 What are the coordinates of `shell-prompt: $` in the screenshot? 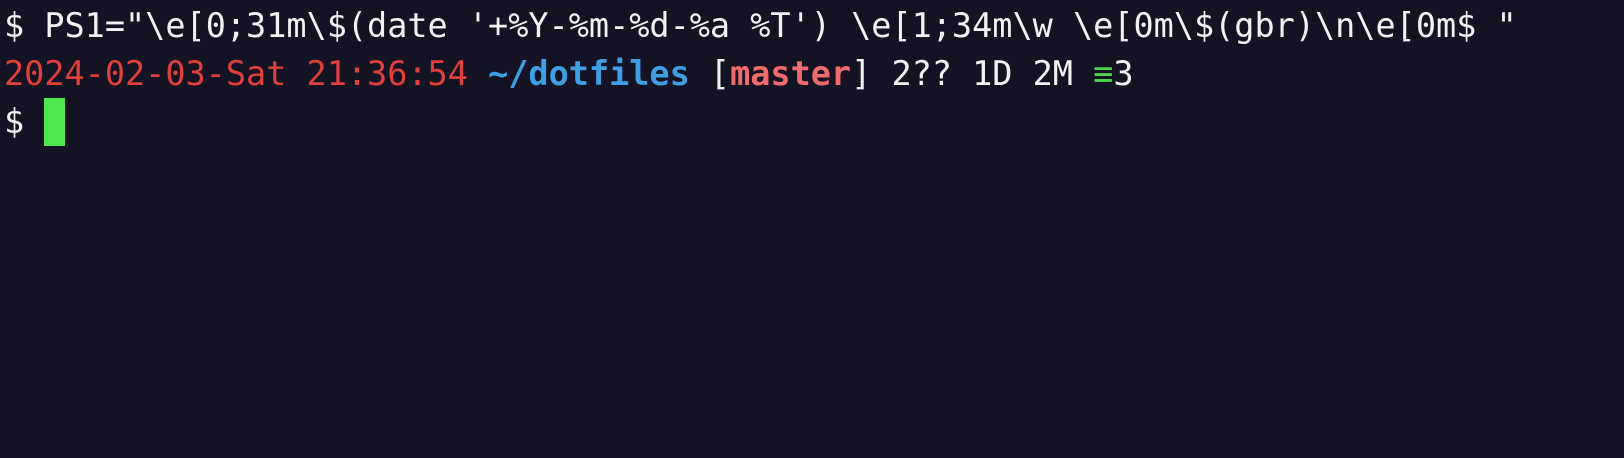 It's located at (24, 25).